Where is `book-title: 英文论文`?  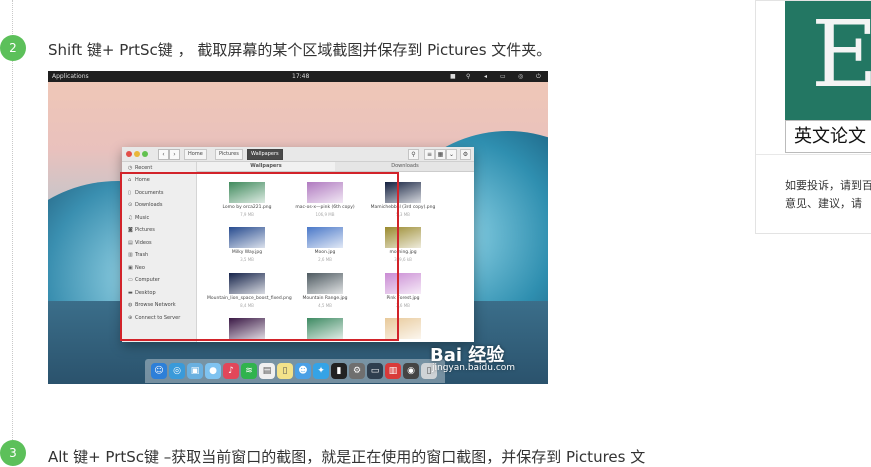
book-title: 英文论文 is located at coordinates (828, 136).